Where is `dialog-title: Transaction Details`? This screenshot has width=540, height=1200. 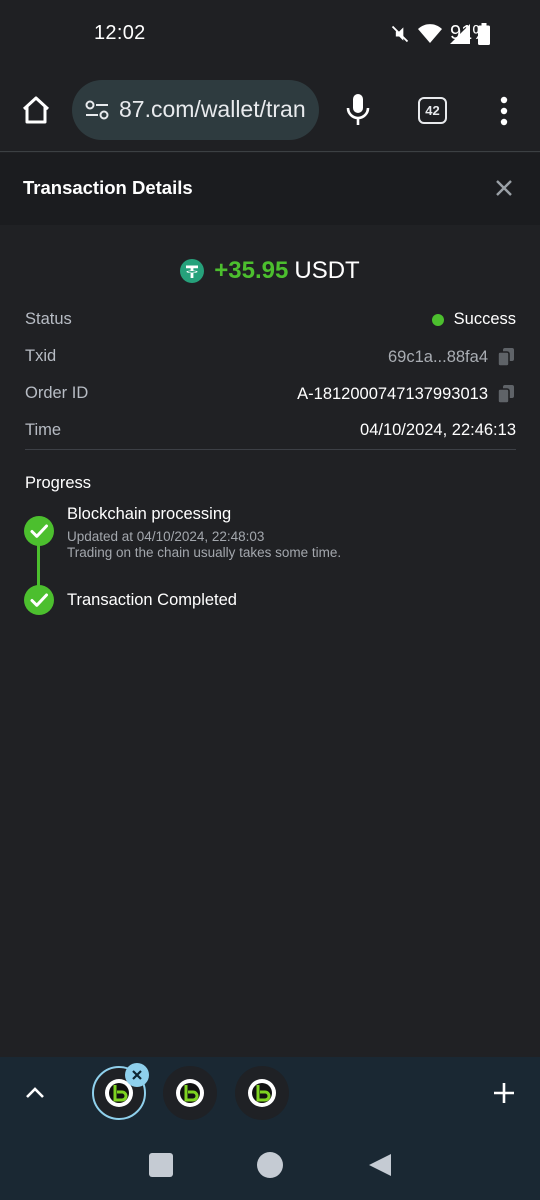 dialog-title: Transaction Details is located at coordinates (108, 187).